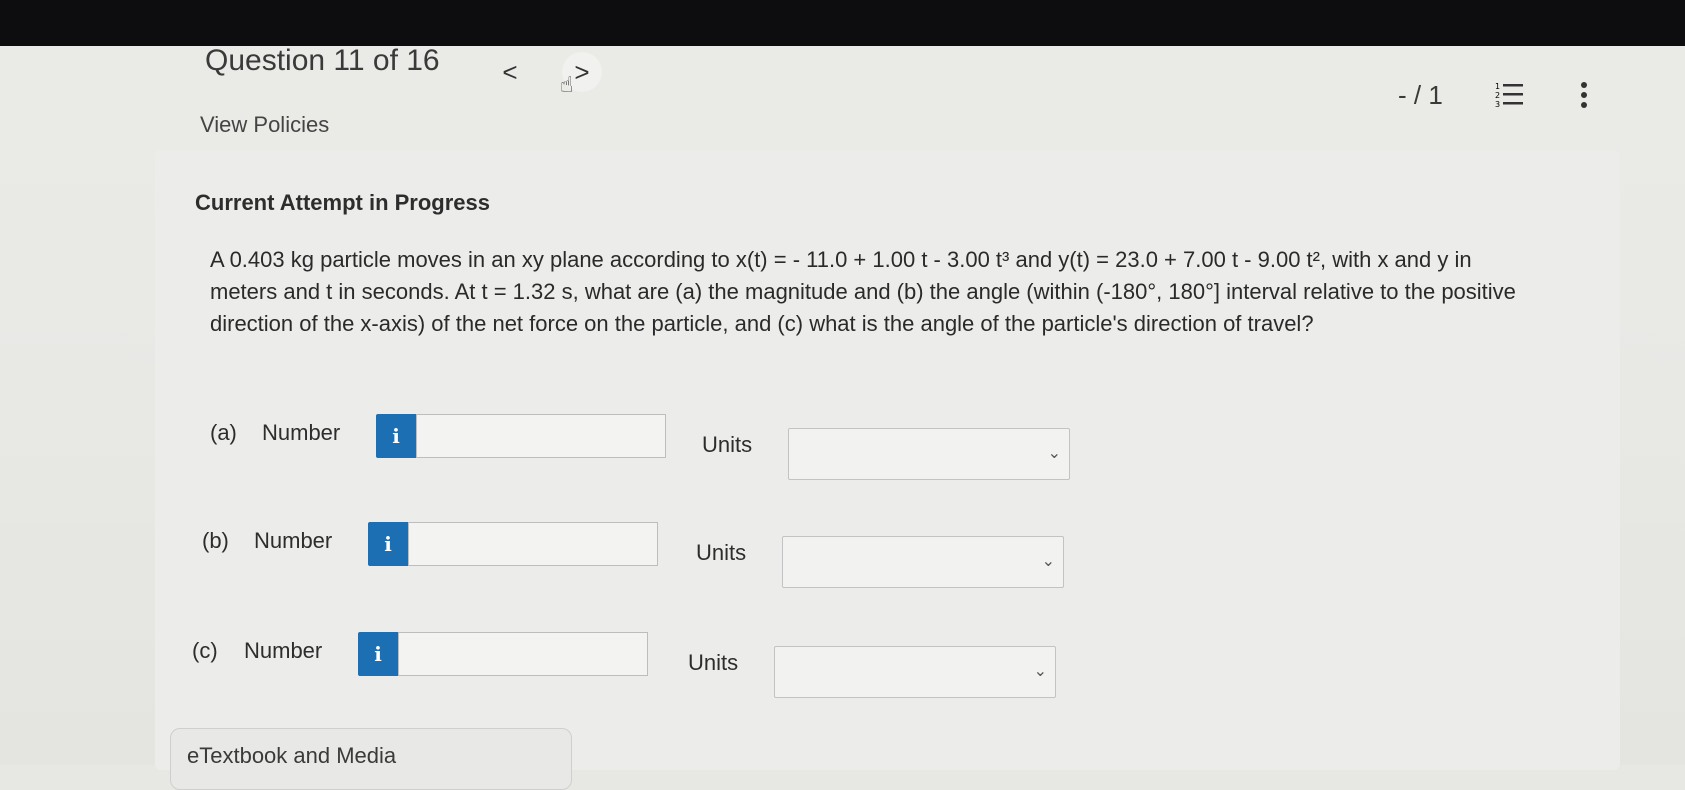 The height and width of the screenshot is (790, 1685). I want to click on part-label: (a), so click(223, 432).